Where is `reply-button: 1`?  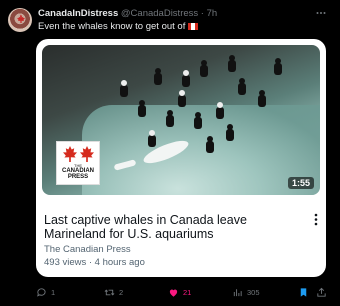 reply-button: 1 is located at coordinates (45, 292).